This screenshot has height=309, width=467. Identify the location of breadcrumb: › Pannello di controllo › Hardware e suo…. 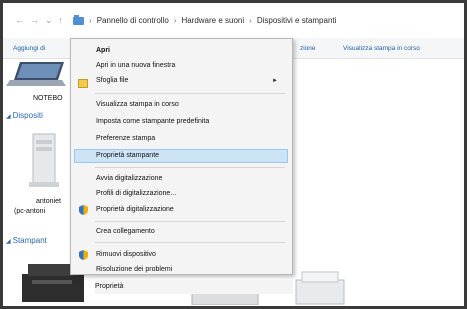
(204, 20).